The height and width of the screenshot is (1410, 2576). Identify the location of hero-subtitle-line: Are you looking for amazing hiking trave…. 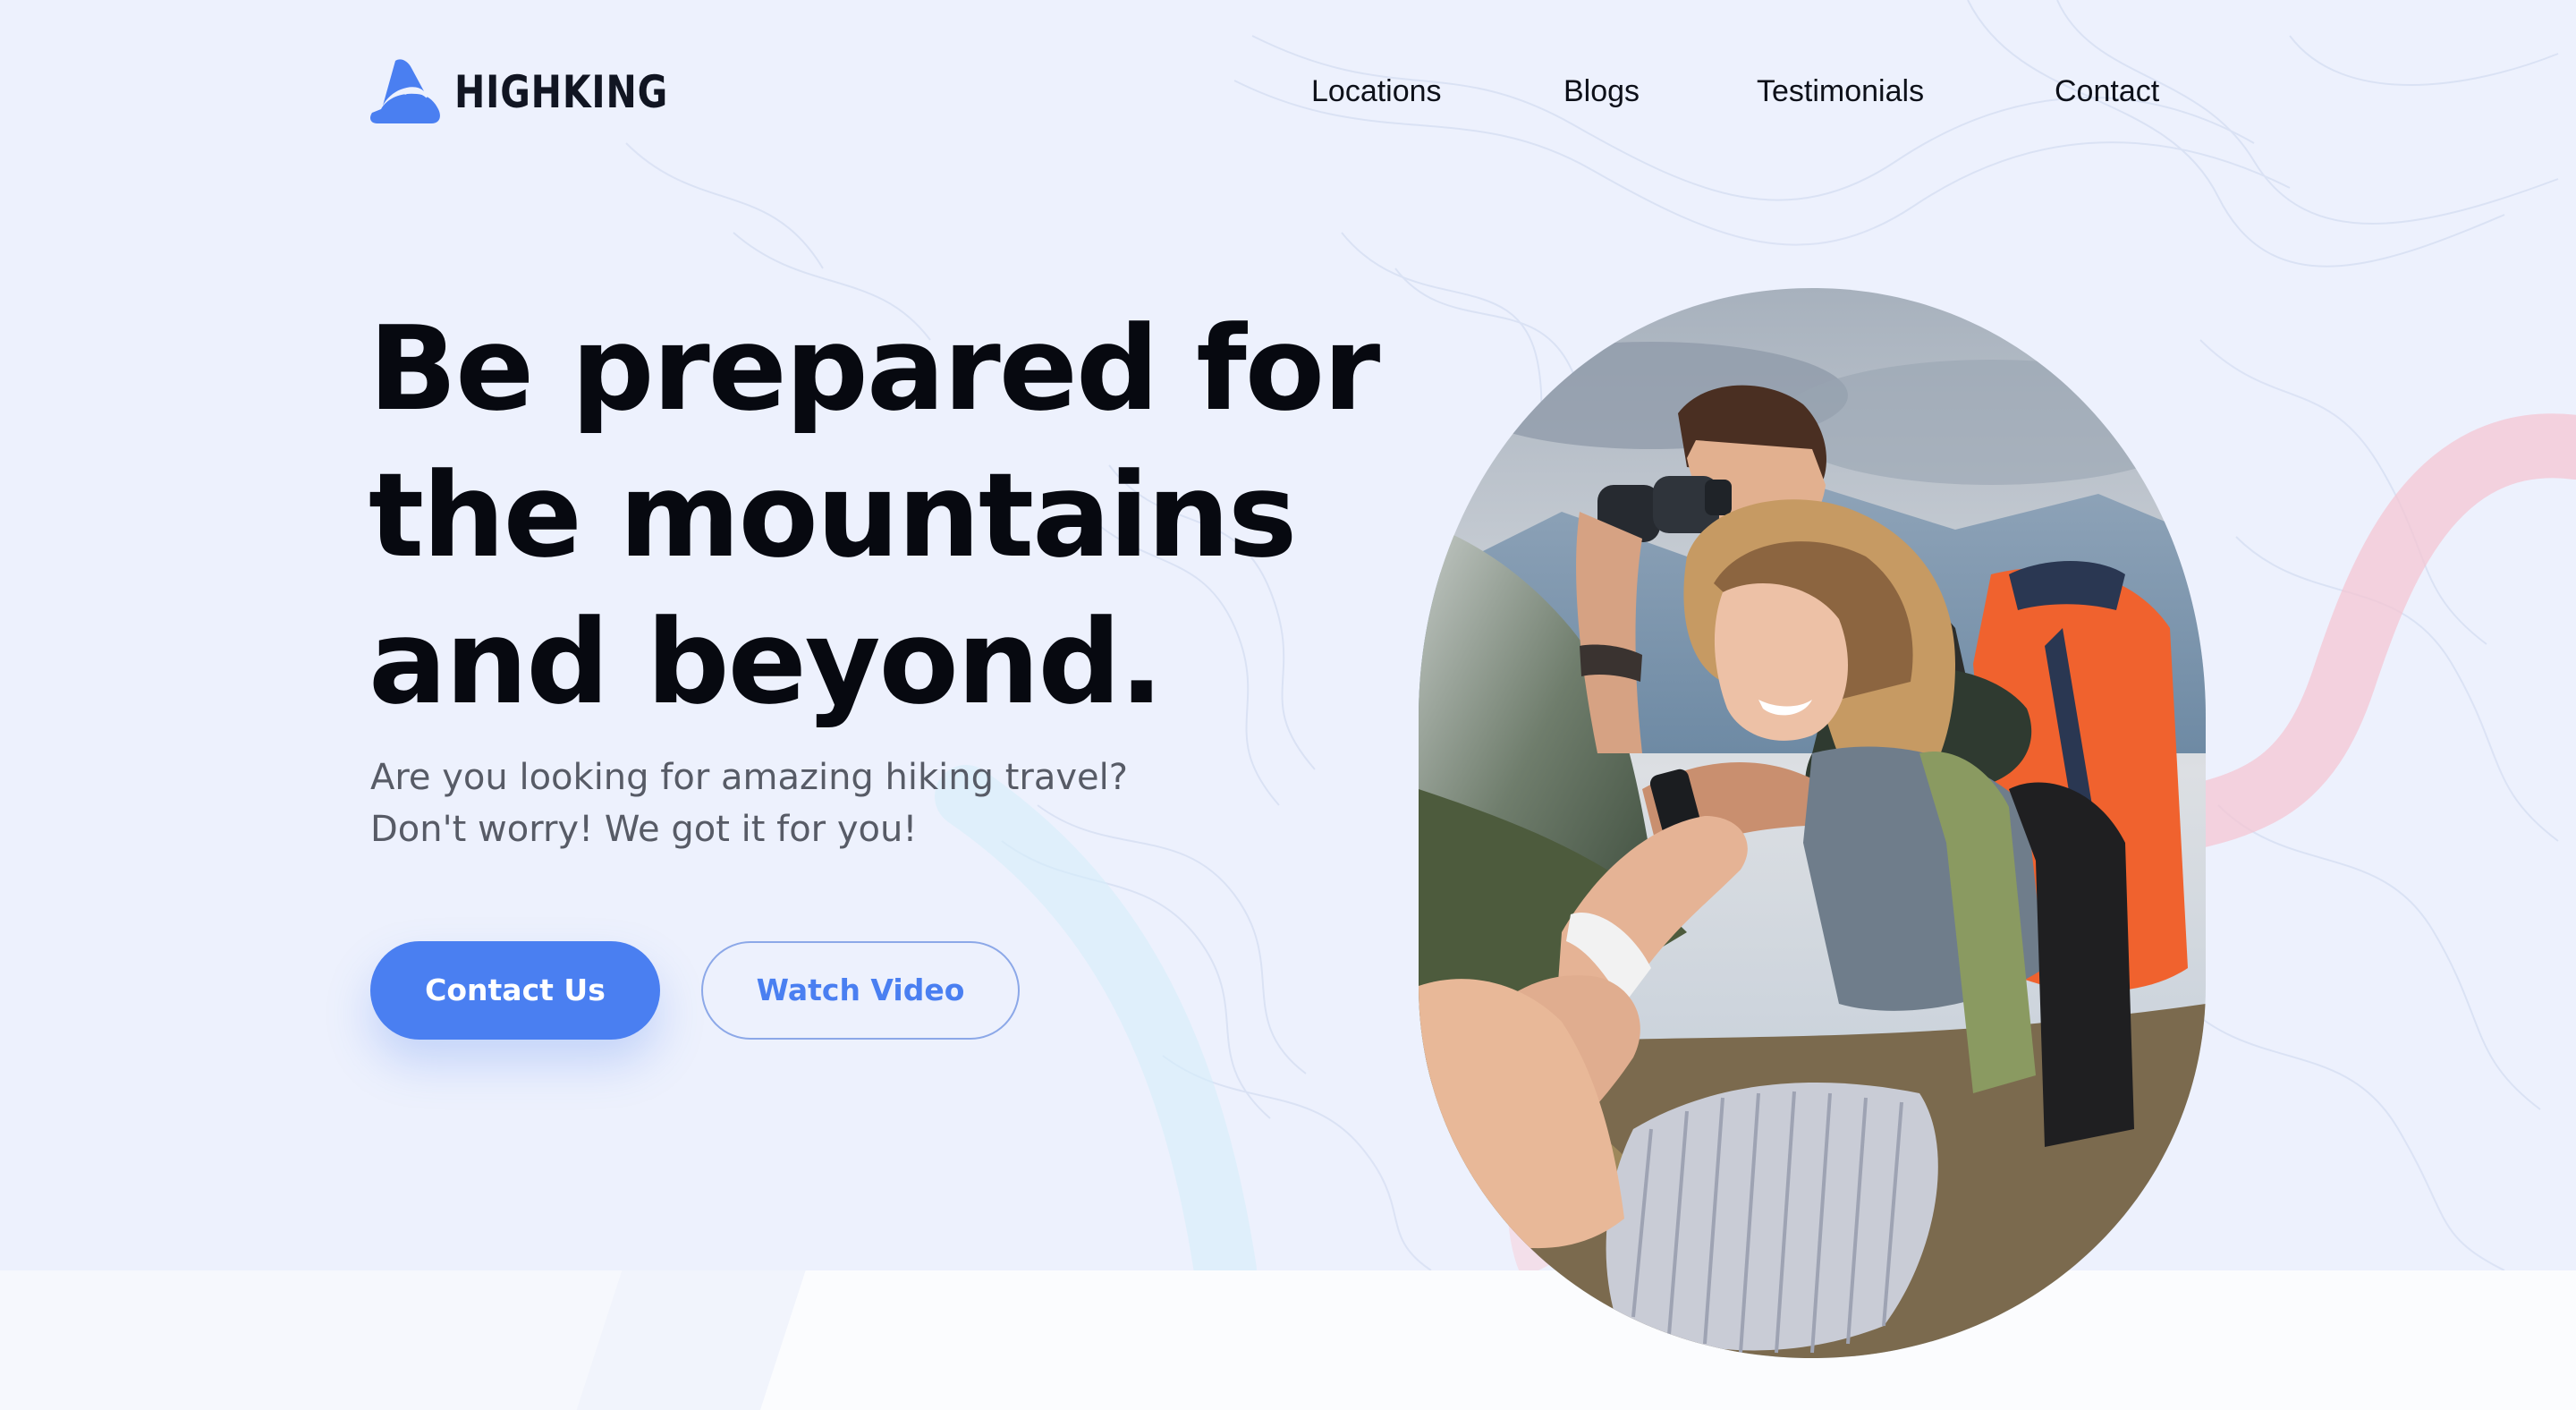
(749, 777).